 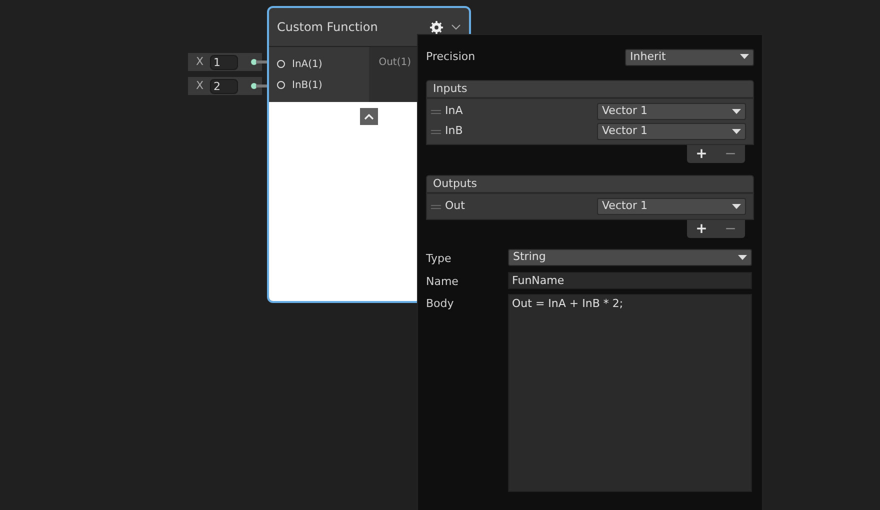 What do you see at coordinates (590, 184) in the screenshot?
I see `section-header: Outputs` at bounding box center [590, 184].